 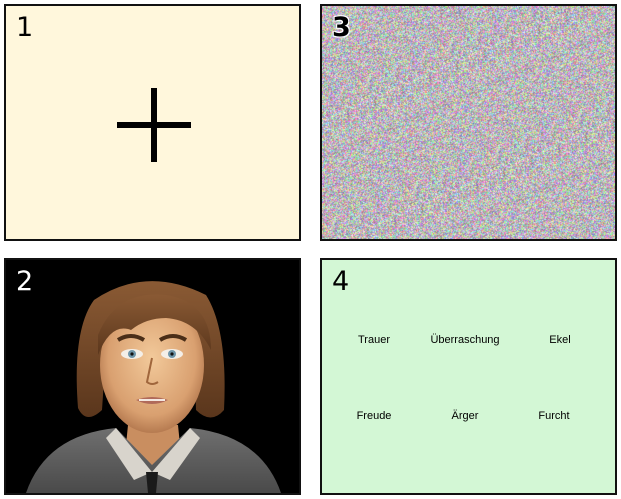 I want to click on panel-number-3: 3, so click(x=341, y=27).